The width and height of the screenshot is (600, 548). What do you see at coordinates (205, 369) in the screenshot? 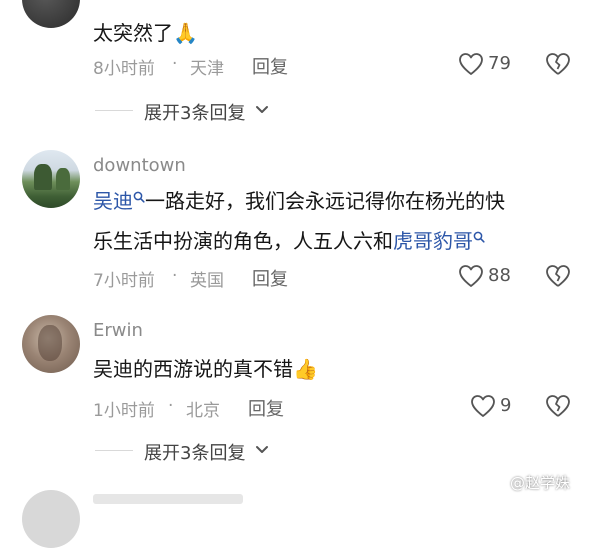
I see `comment-text: 吴迪的西游说的真不错👍` at bounding box center [205, 369].